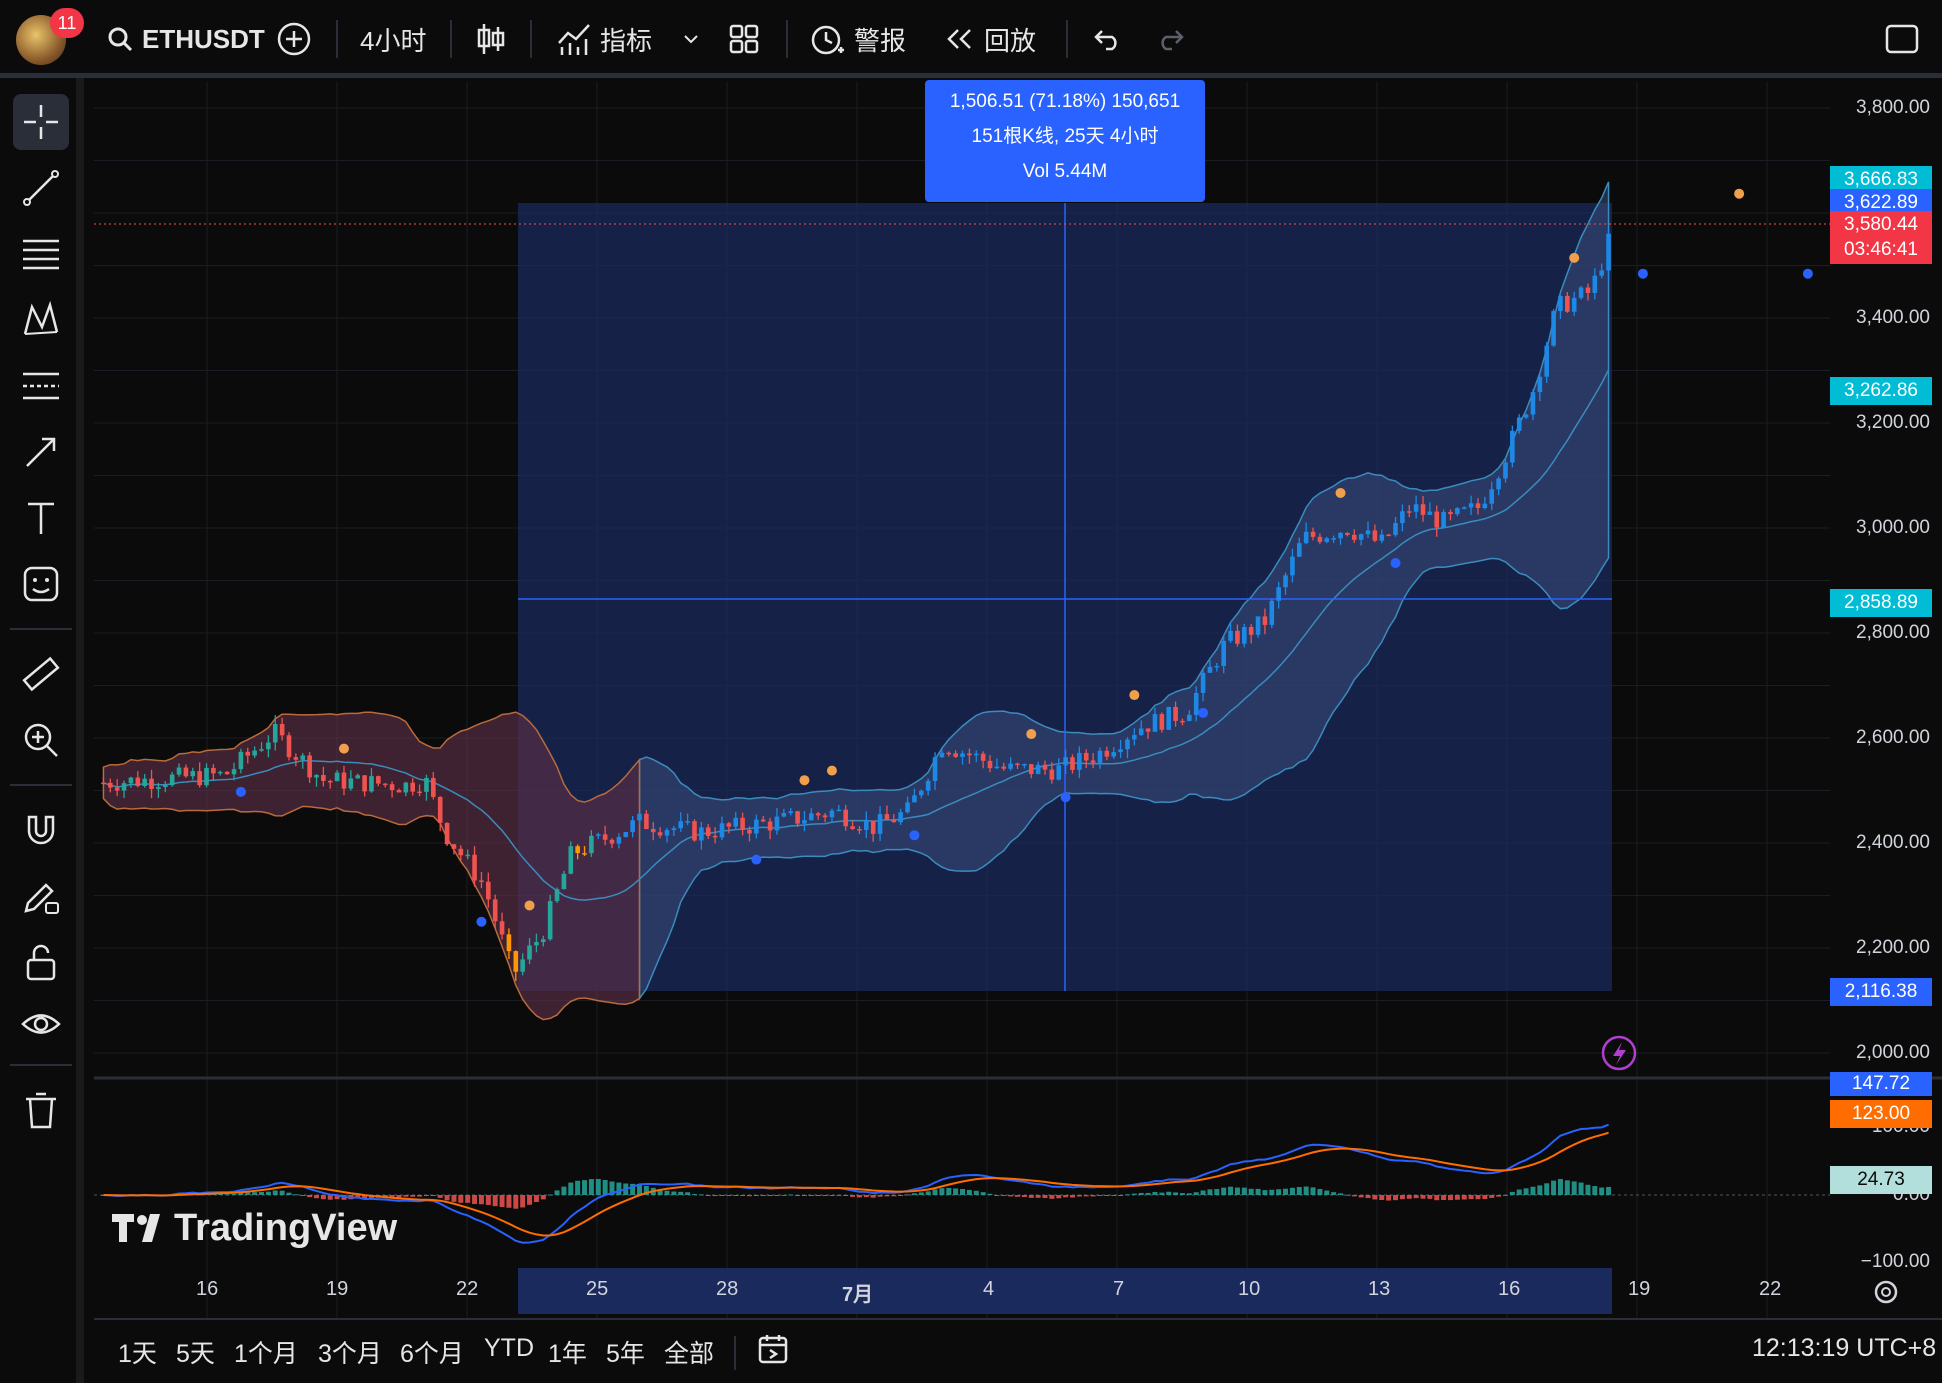 This screenshot has width=1942, height=1383. What do you see at coordinates (137, 1352) in the screenshot?
I see `range-1d-button: 1天` at bounding box center [137, 1352].